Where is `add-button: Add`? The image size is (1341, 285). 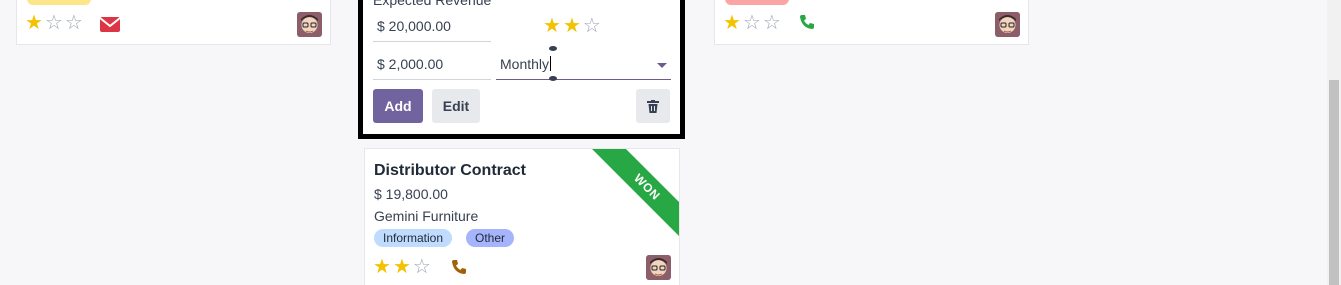 add-button: Add is located at coordinates (398, 106).